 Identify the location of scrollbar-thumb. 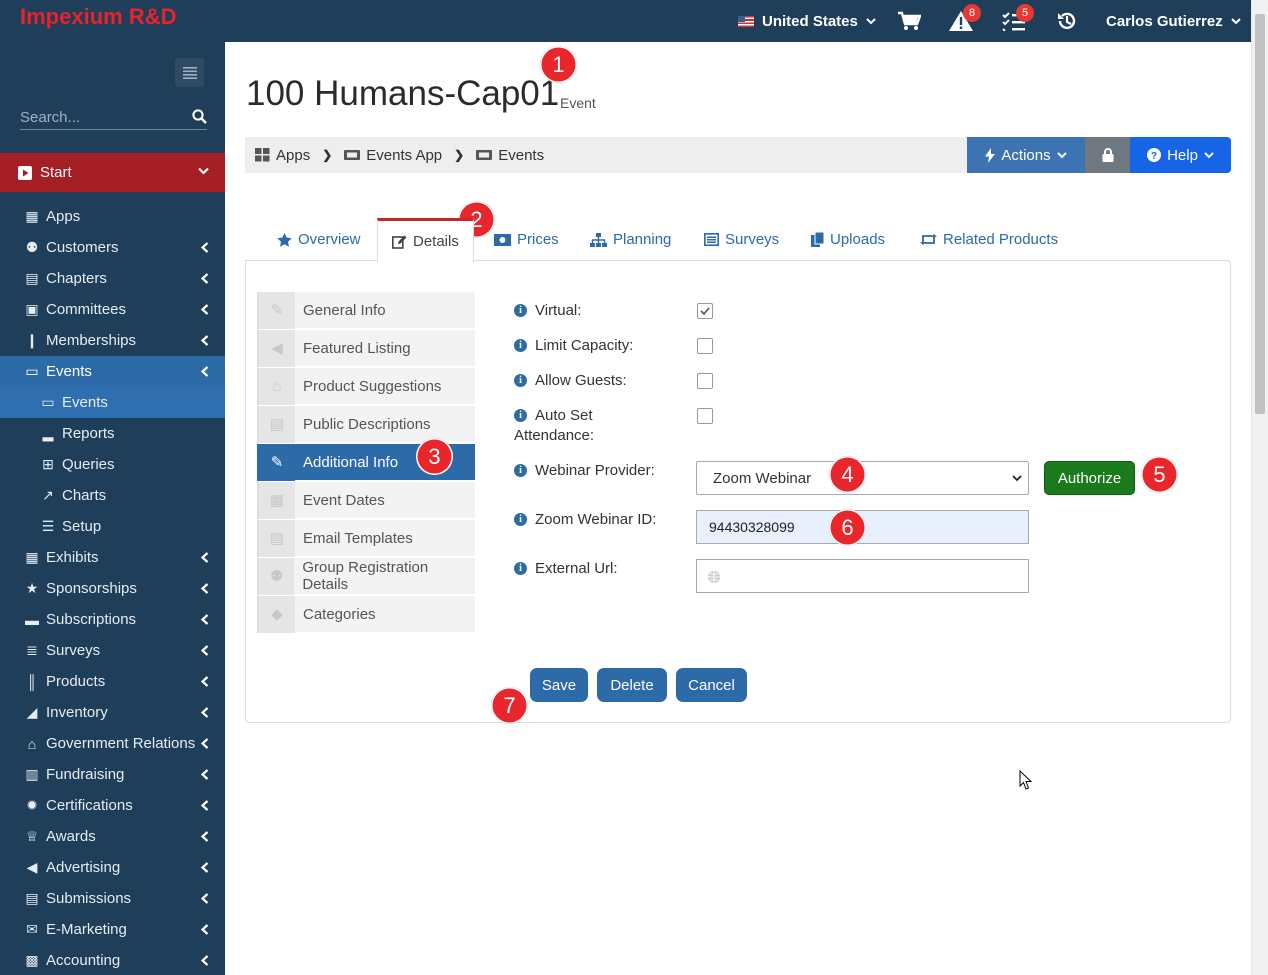
(1260, 214).